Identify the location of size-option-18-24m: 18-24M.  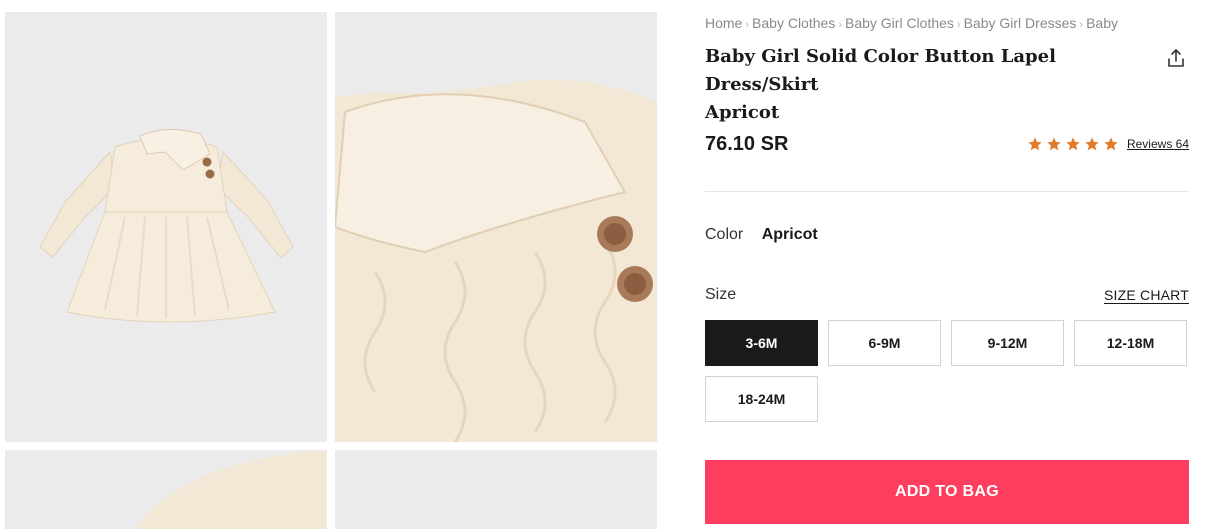
(761, 399).